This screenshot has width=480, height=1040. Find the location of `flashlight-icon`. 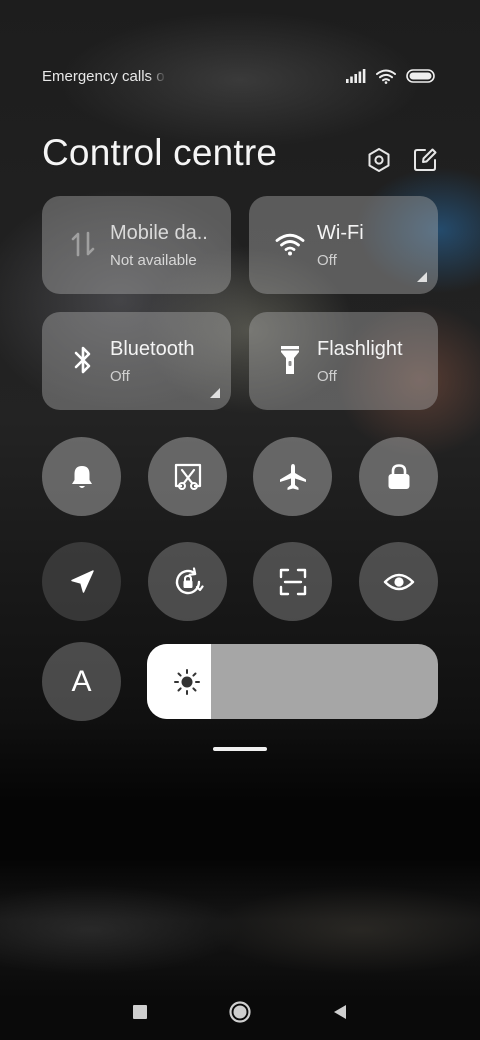

flashlight-icon is located at coordinates (290, 360).